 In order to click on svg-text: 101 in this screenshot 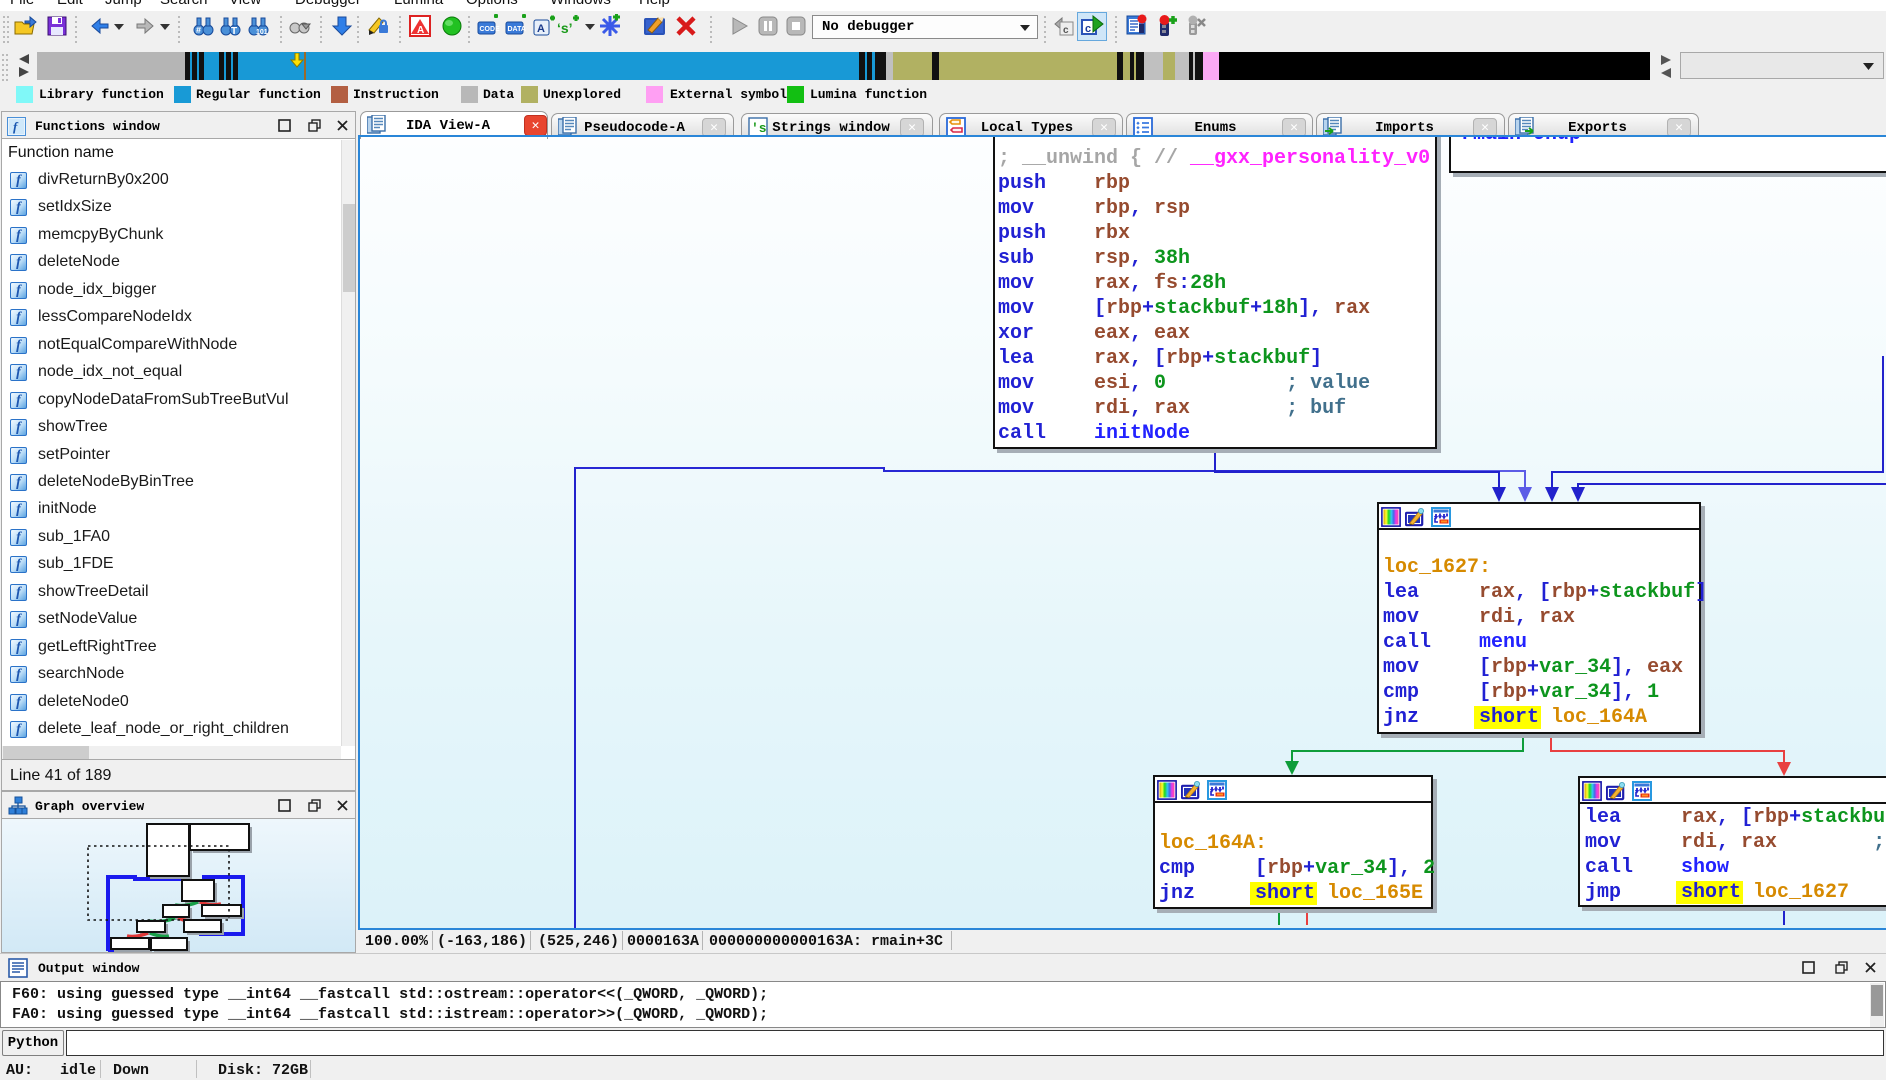, I will do `click(262, 32)`.